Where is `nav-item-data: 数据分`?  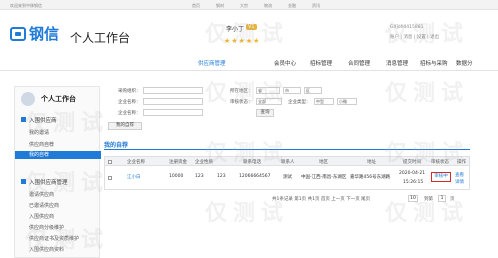 nav-item-data: 数据分 is located at coordinates (464, 63).